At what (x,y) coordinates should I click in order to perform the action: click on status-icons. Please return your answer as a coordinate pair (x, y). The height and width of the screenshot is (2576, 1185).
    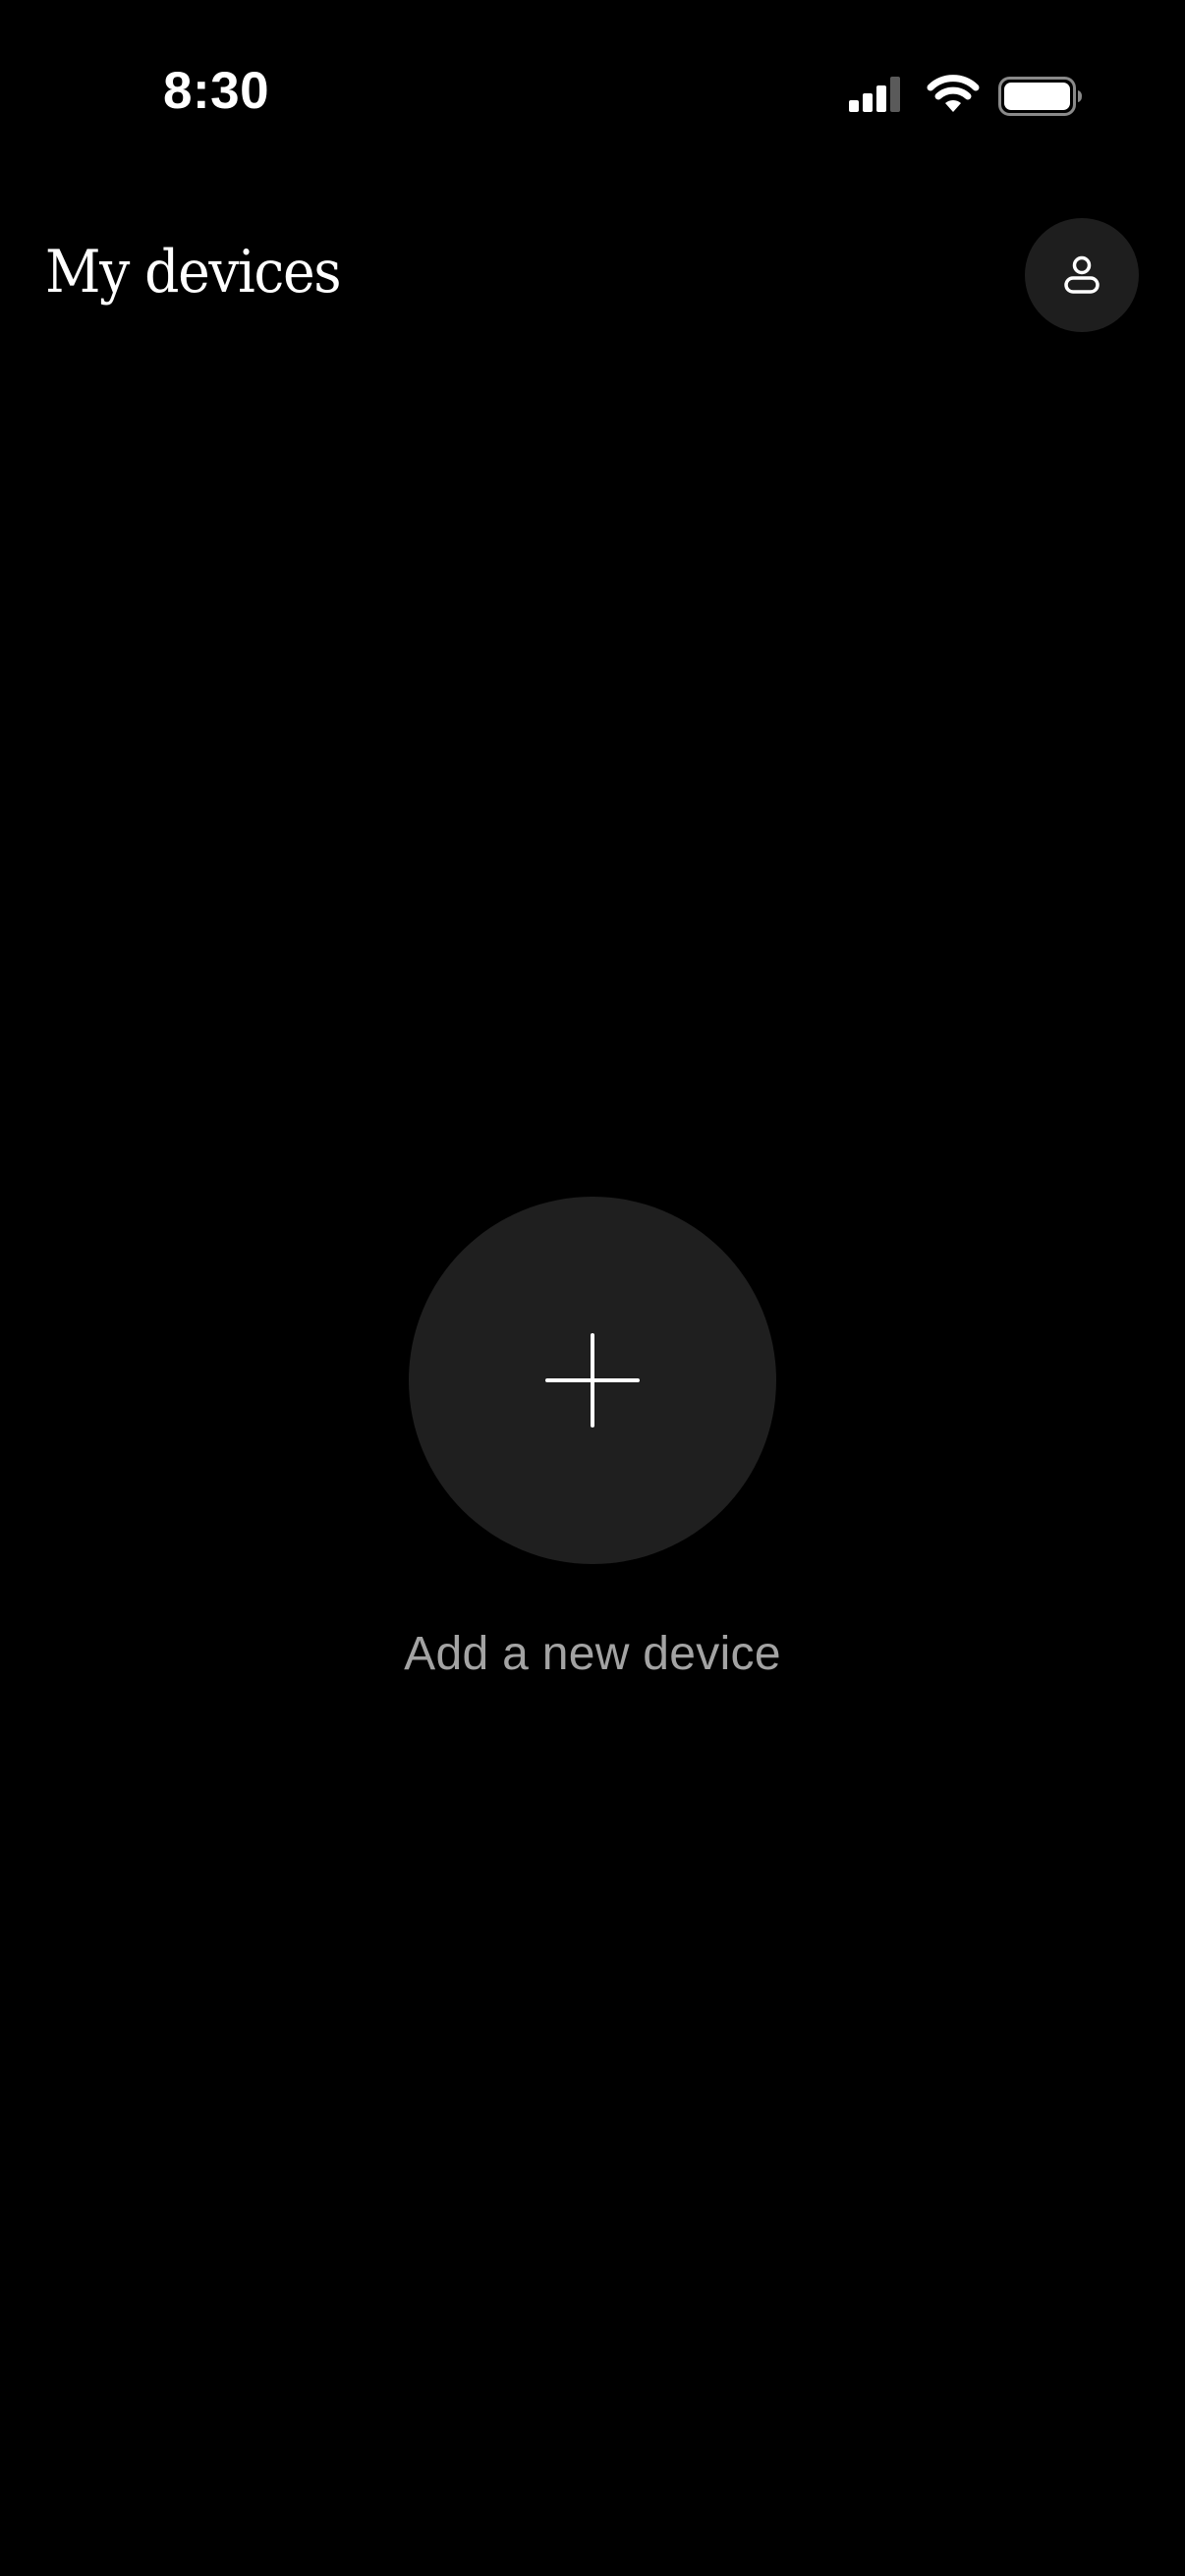
    Looking at the image, I should click on (965, 94).